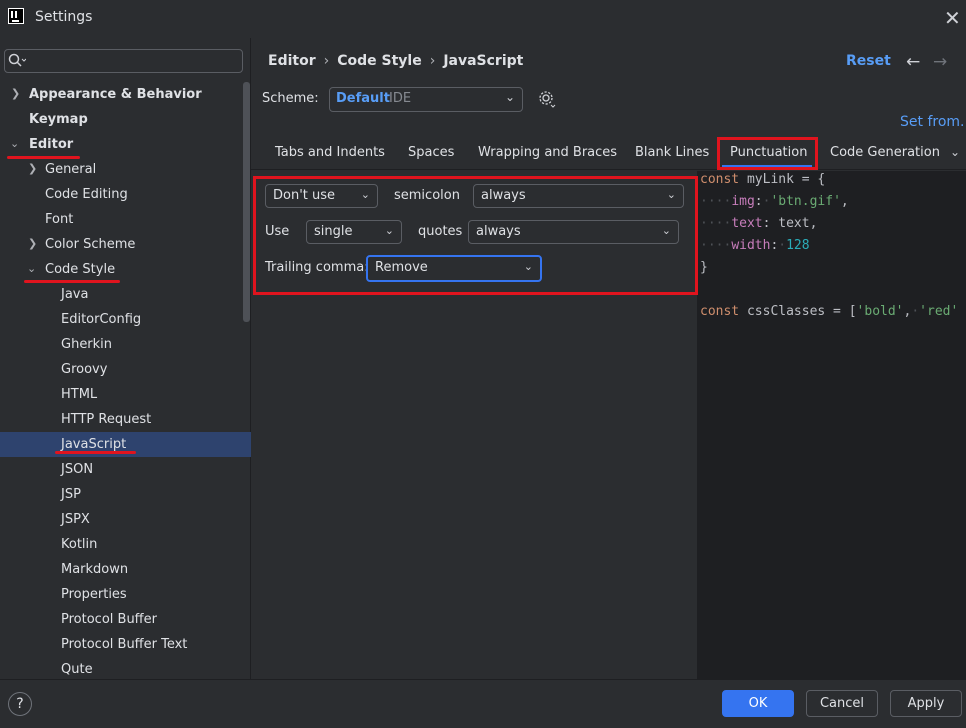 This screenshot has width=966, height=728. I want to click on scheme-value: Default, so click(363, 98).